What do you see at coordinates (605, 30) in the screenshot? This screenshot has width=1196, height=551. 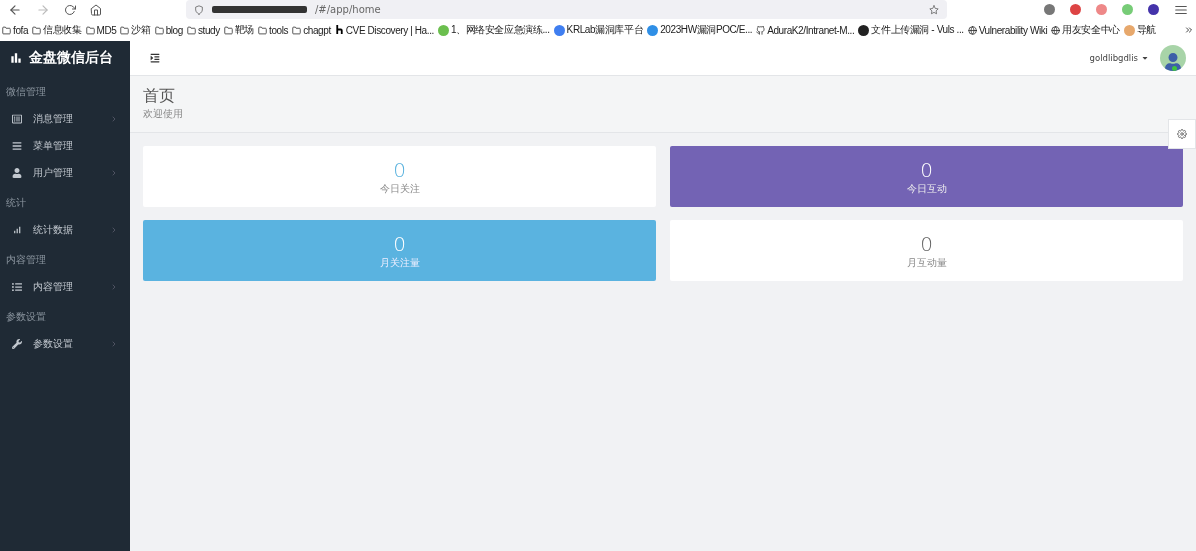 I see `bookmark-link: KRLab漏洞库平台` at bounding box center [605, 30].